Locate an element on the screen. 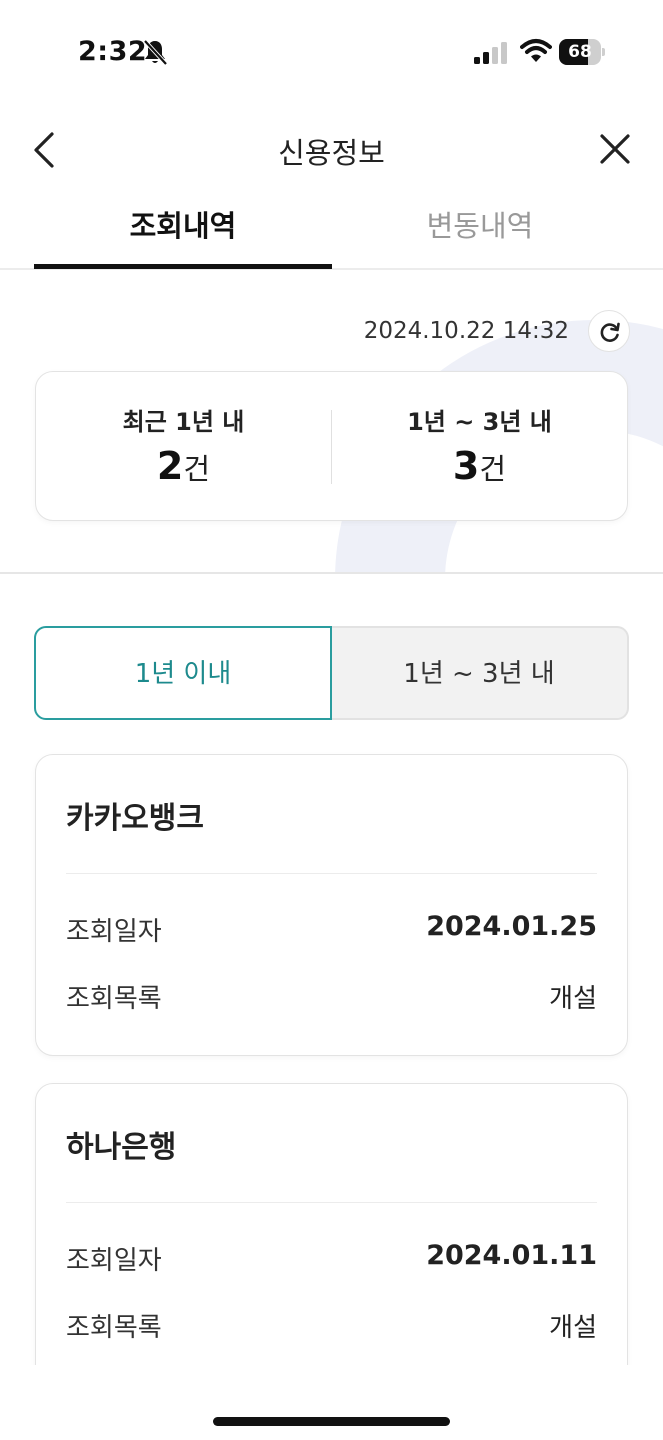 This screenshot has height=1440, width=663. refresh-icon is located at coordinates (610, 332).